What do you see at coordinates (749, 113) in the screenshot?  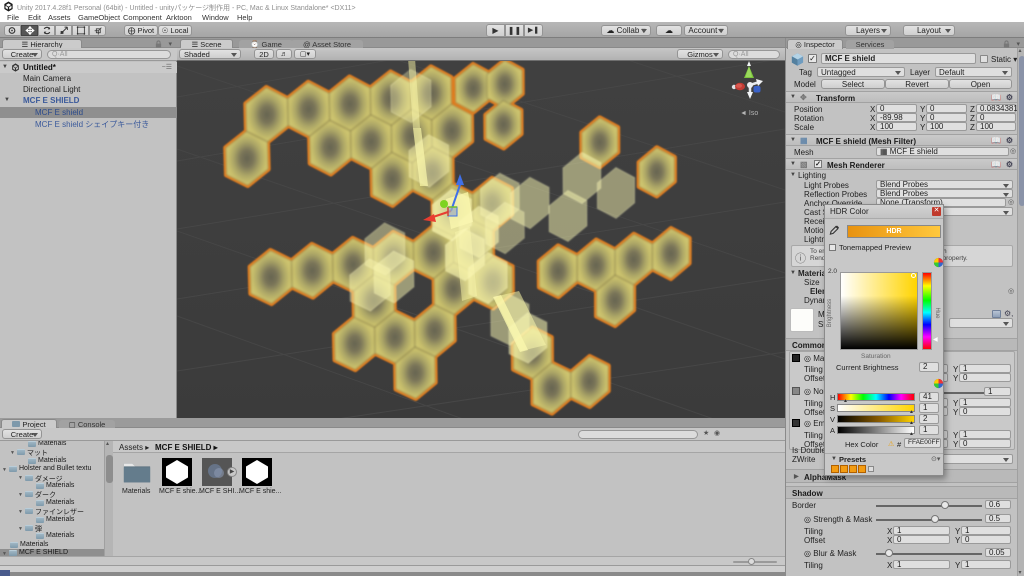 I see `svg-text: ◄ Iso` at bounding box center [749, 113].